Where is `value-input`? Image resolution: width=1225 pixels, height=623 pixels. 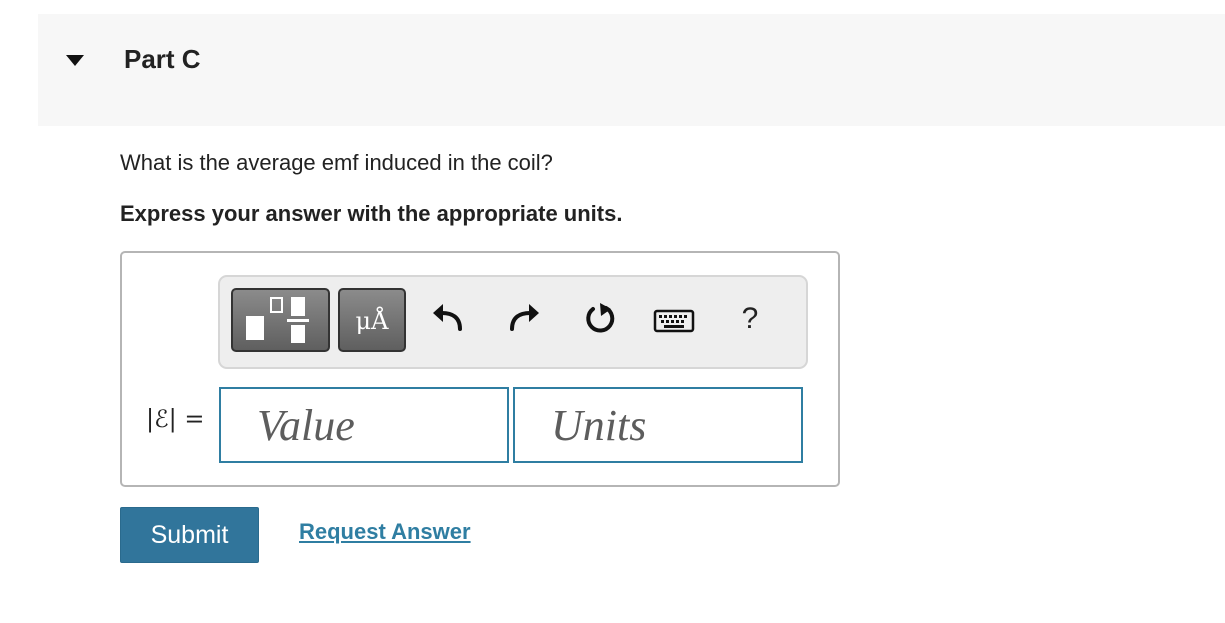 value-input is located at coordinates (364, 425).